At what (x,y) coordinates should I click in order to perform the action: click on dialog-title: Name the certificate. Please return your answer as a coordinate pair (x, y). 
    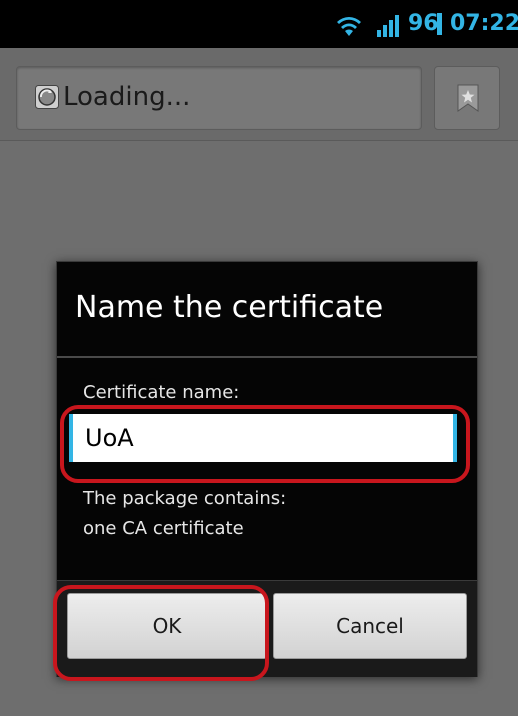
    Looking at the image, I should click on (229, 307).